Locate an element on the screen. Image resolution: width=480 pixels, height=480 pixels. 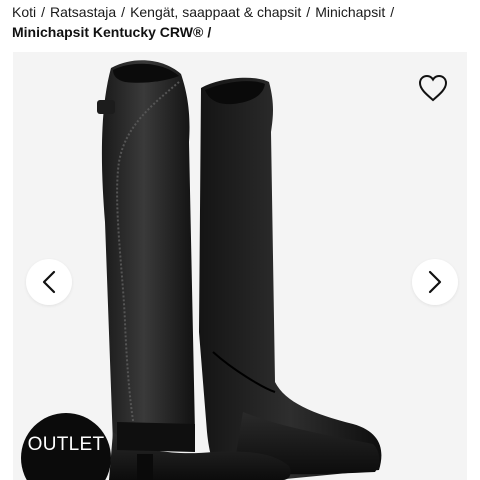
next-image-button is located at coordinates (435, 282).